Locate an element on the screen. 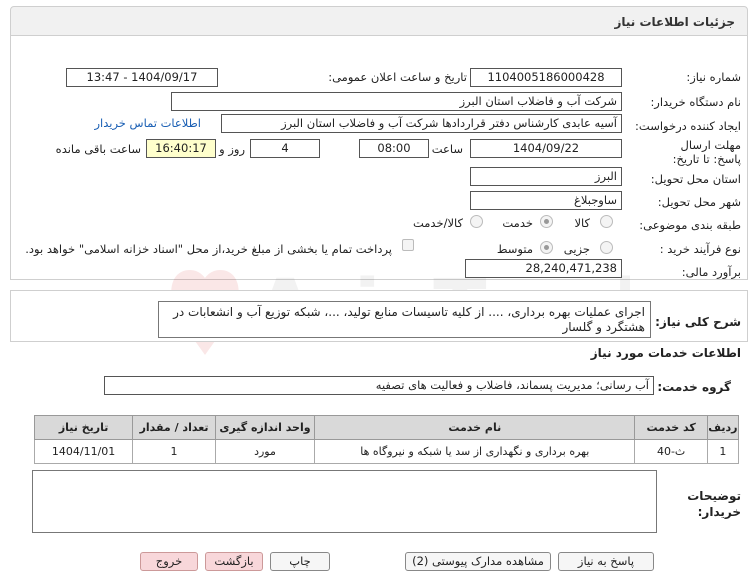 This screenshot has width=755, height=588. category-option-both-label: کالا/خدمت is located at coordinates (437, 223).